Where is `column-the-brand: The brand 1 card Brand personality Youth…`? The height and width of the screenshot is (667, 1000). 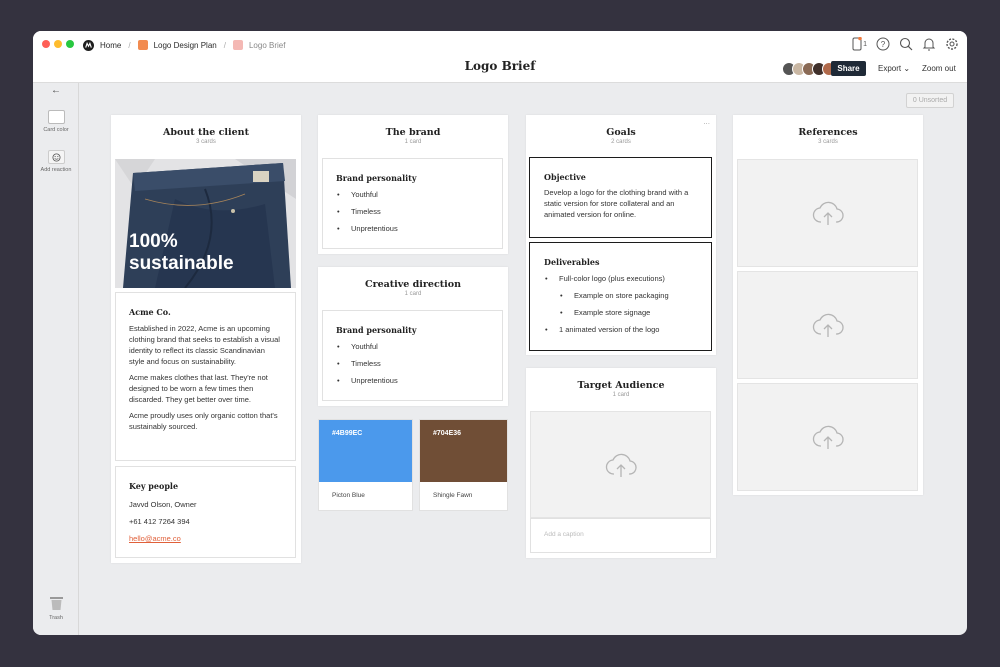 column-the-brand: The brand 1 card Brand personality Youth… is located at coordinates (413, 184).